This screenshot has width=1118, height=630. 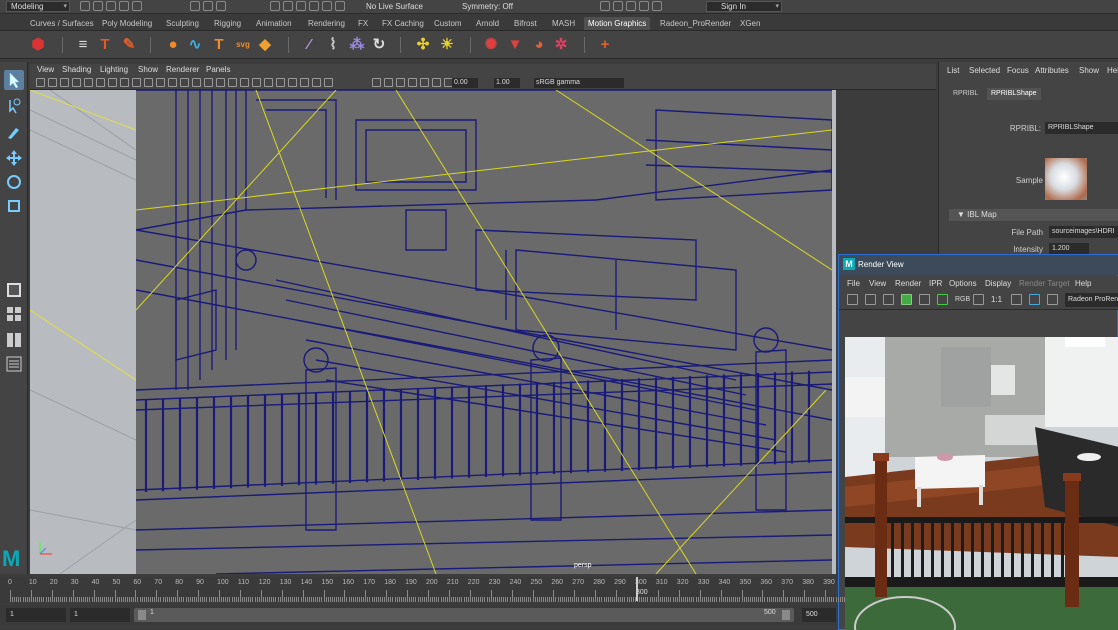 What do you see at coordinates (14, 182) in the screenshot?
I see `rotate-tool-icon` at bounding box center [14, 182].